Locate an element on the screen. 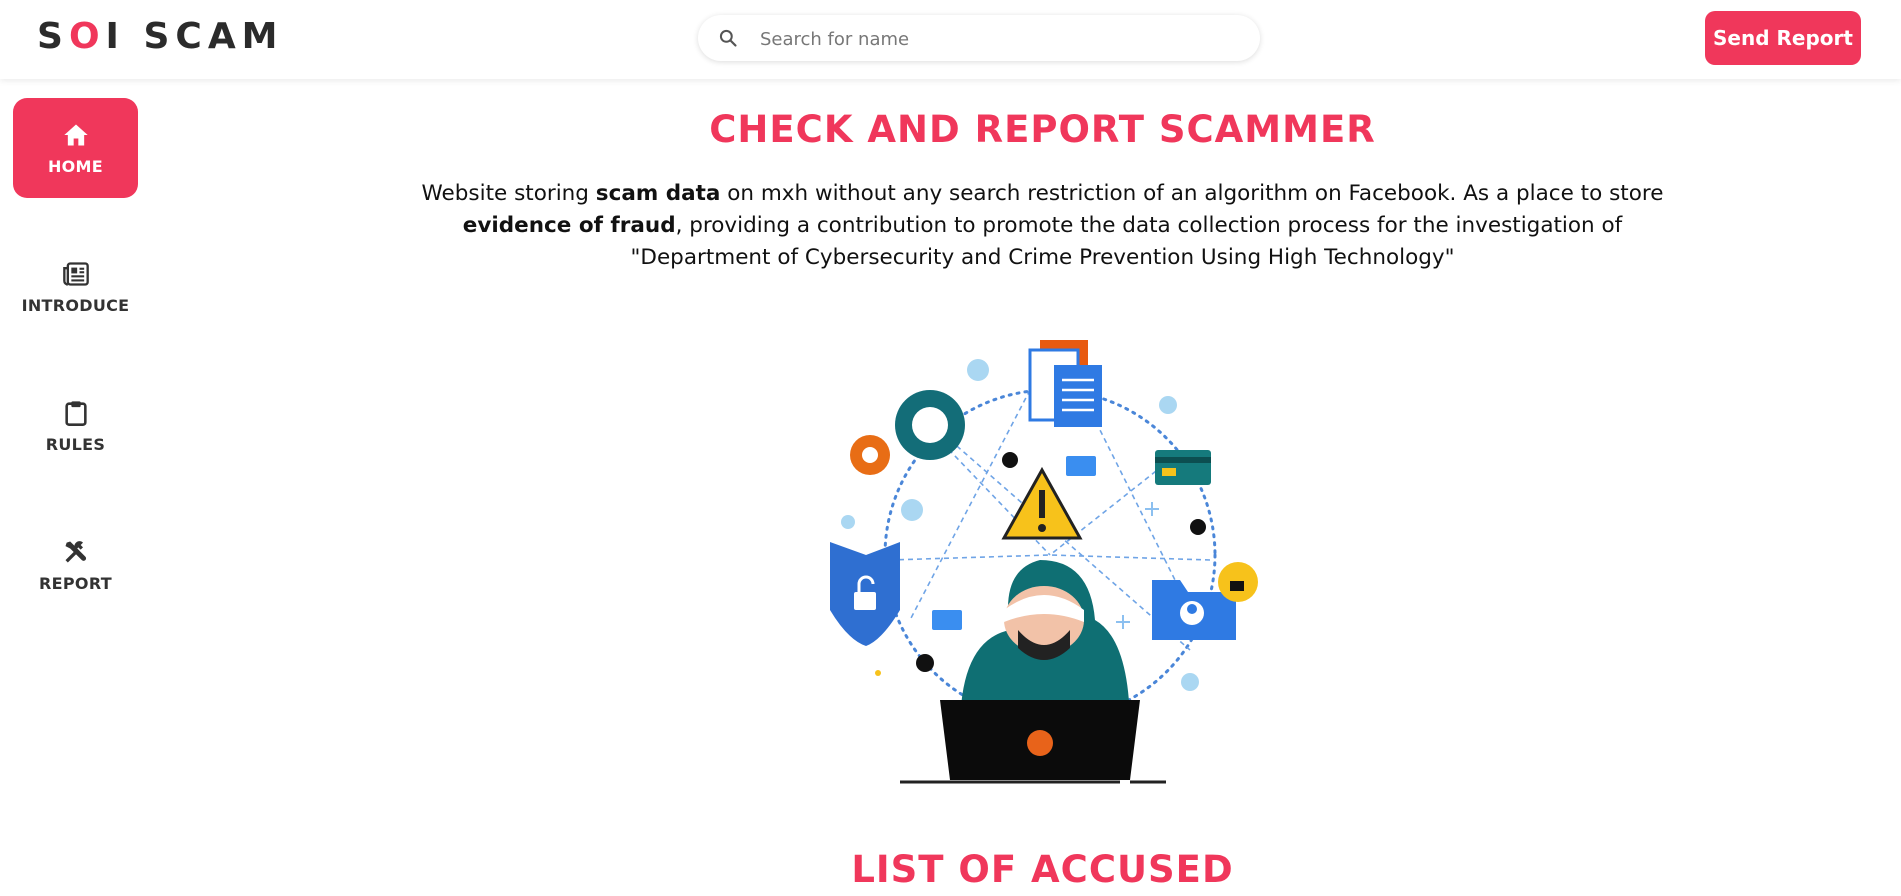 The width and height of the screenshot is (1901, 896). sidebar-item-report: REPORT is located at coordinates (75, 565).